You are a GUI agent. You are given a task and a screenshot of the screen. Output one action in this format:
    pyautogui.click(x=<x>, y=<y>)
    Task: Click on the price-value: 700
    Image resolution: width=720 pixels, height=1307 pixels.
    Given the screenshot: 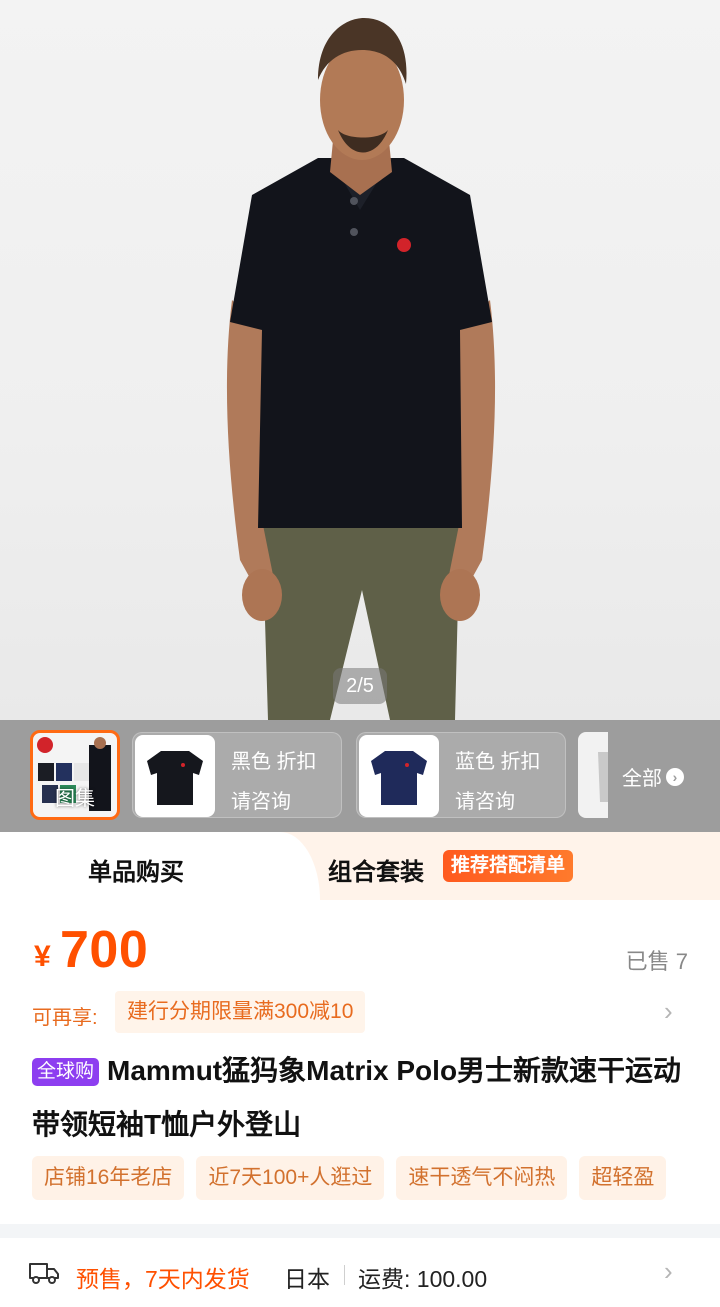 What is the action you would take?
    pyautogui.click(x=104, y=950)
    